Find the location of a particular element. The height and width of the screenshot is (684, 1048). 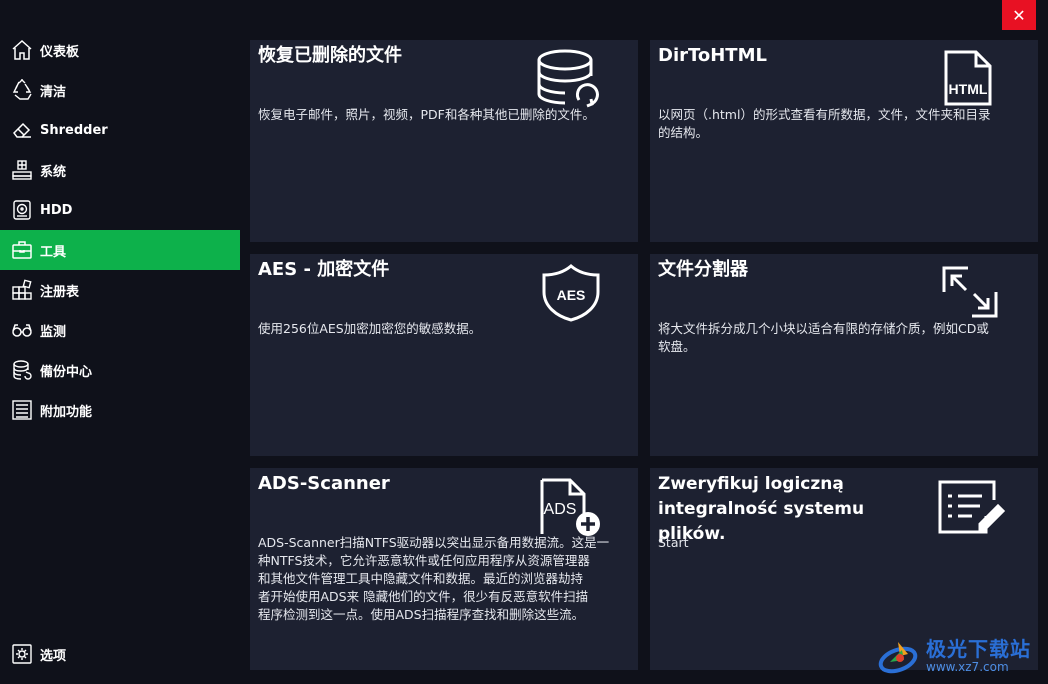

tile-aes-encrypt: AES - 加密文件 AES 使用256位AES加密加密您的敏感数据。 is located at coordinates (444, 355).